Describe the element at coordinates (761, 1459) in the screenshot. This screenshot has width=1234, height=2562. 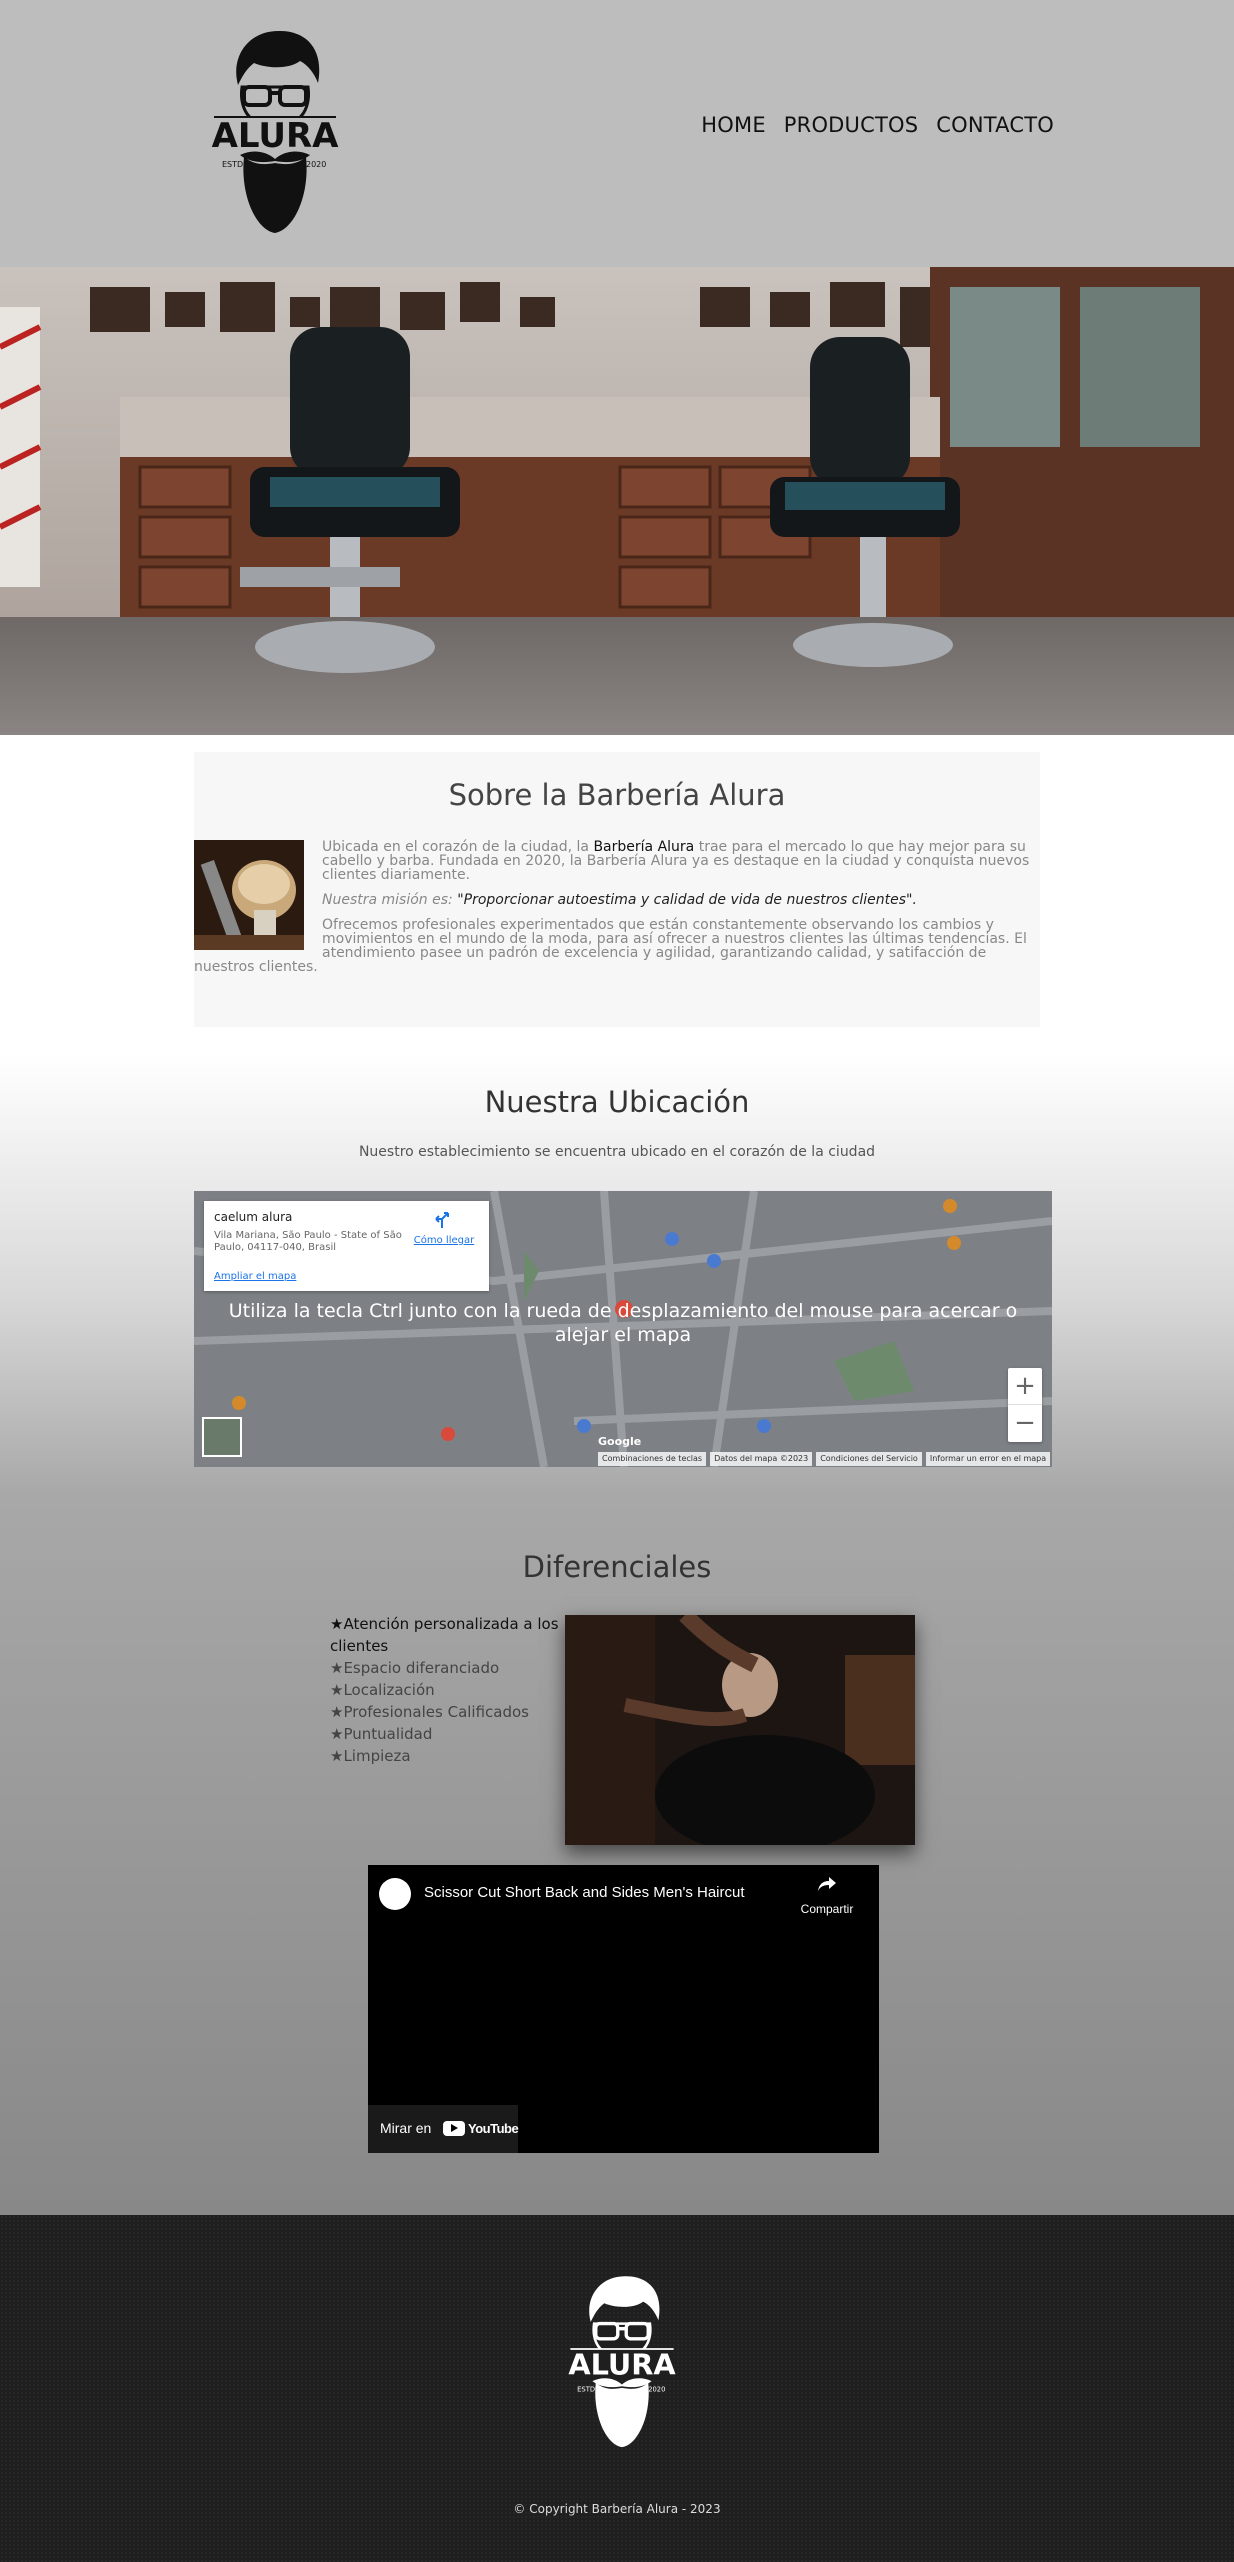
I see `map-data-label: Datos del mapa ©2023` at that location.